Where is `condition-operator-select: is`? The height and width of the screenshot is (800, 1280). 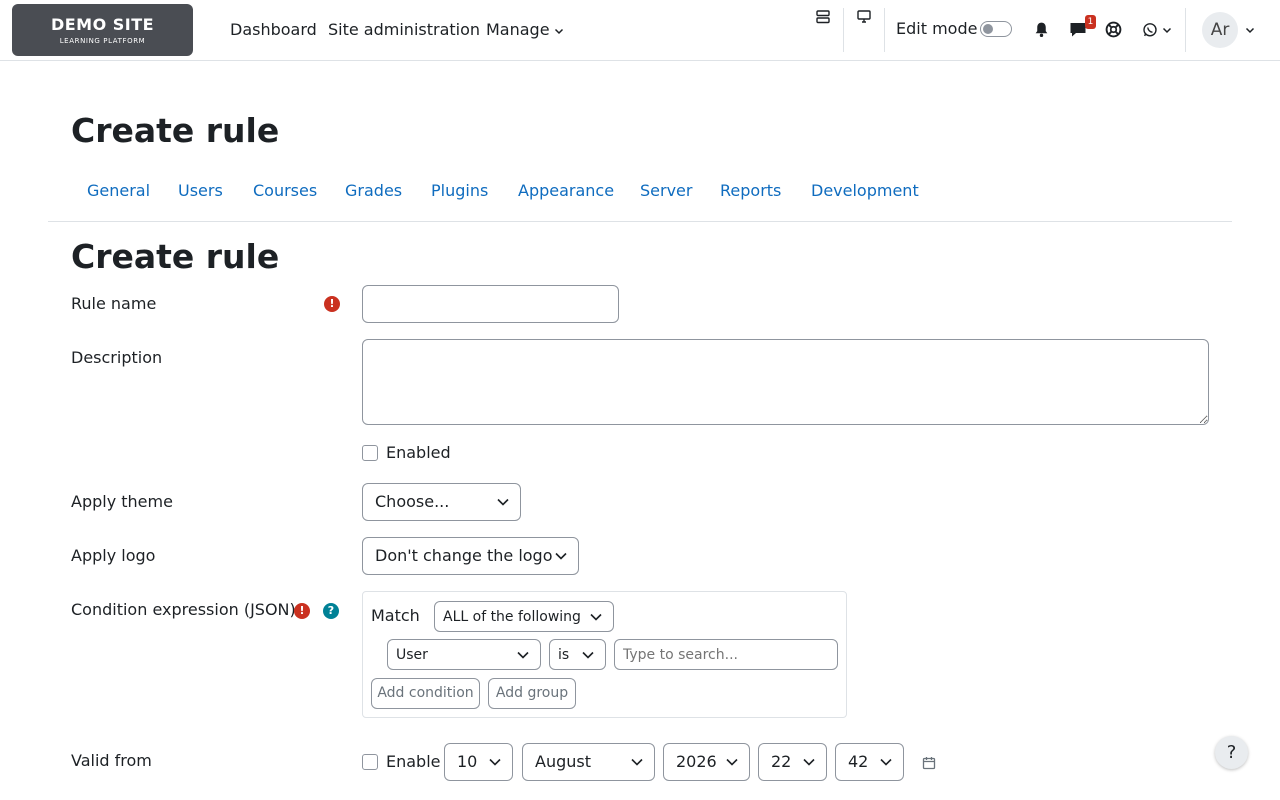 condition-operator-select: is is located at coordinates (577, 654).